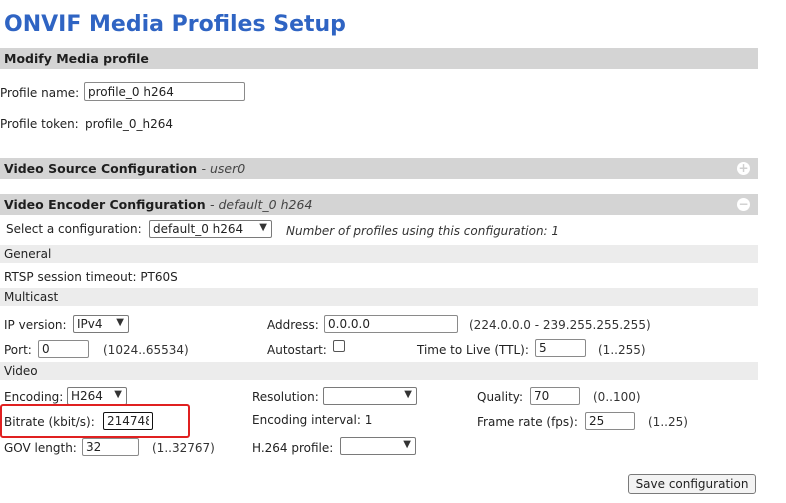 The image size is (786, 503). I want to click on video-header: Video, so click(379, 371).